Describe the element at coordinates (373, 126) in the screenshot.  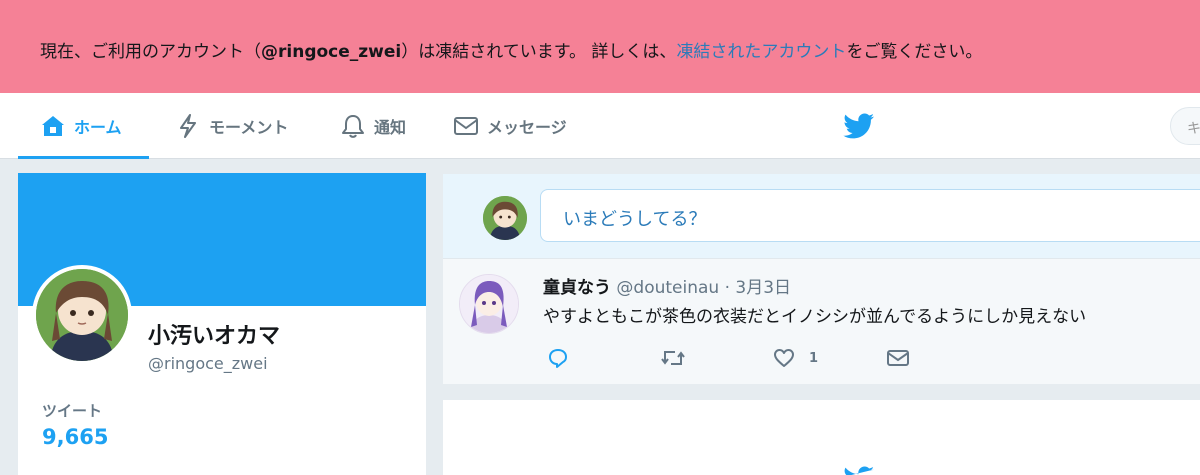
I see `nav-notifications: 通知` at that location.